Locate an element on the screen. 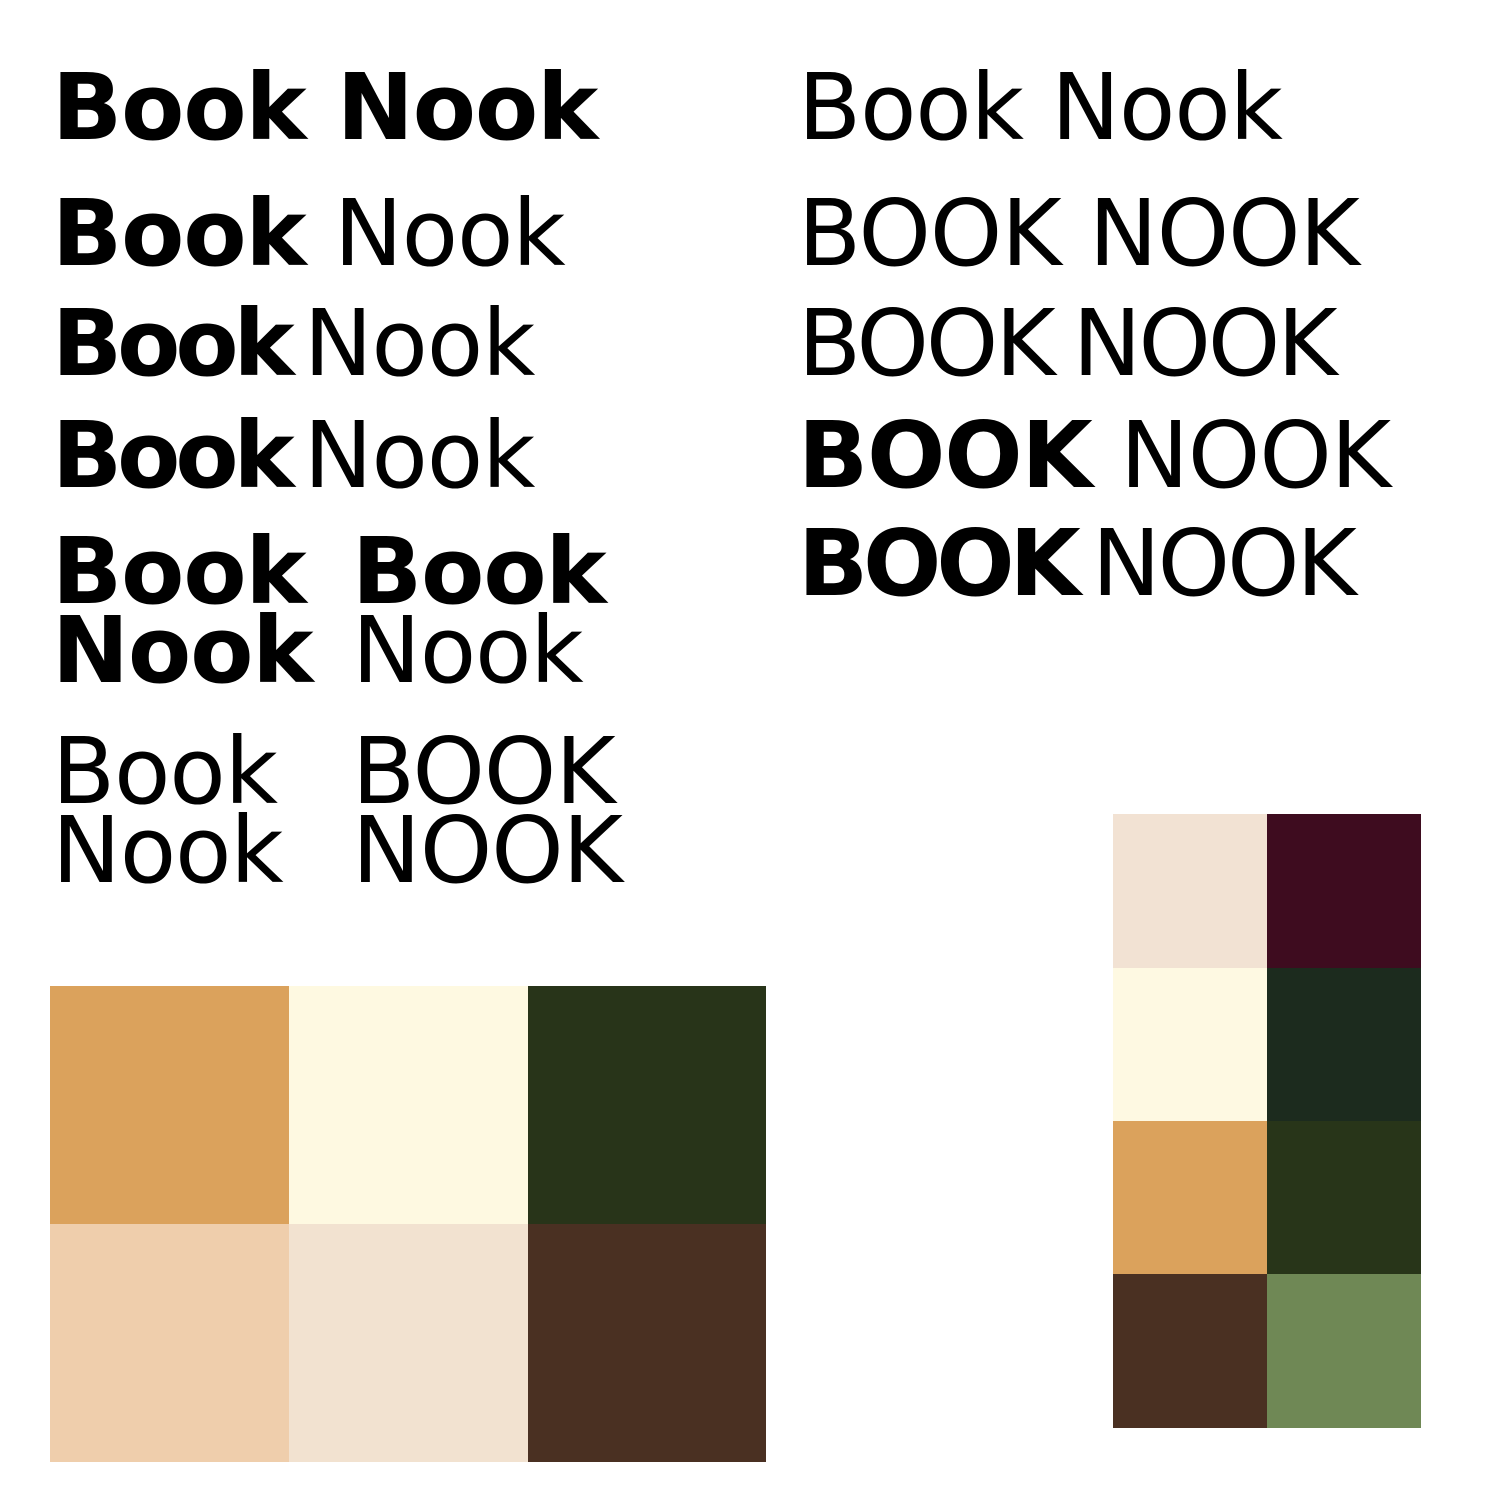 This screenshot has height=1500, width=1500. stacked-wordmark-regular: Book Nook is located at coordinates (168, 815).